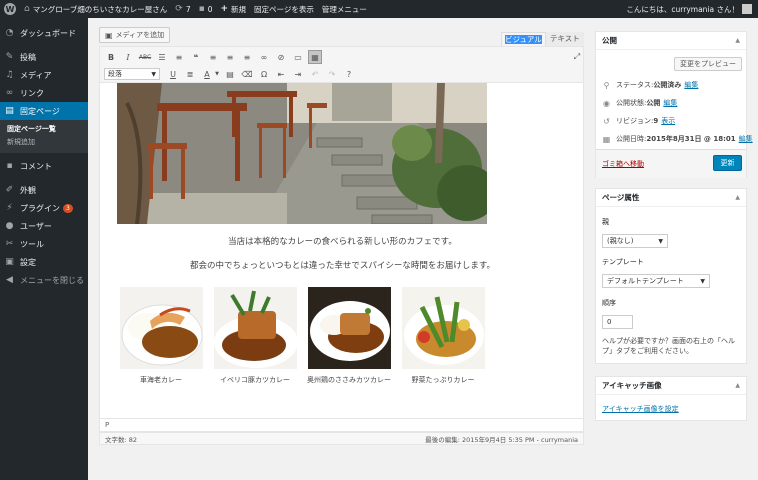 This screenshot has width=758, height=480. I want to click on redo-button: ↷, so click(332, 74).